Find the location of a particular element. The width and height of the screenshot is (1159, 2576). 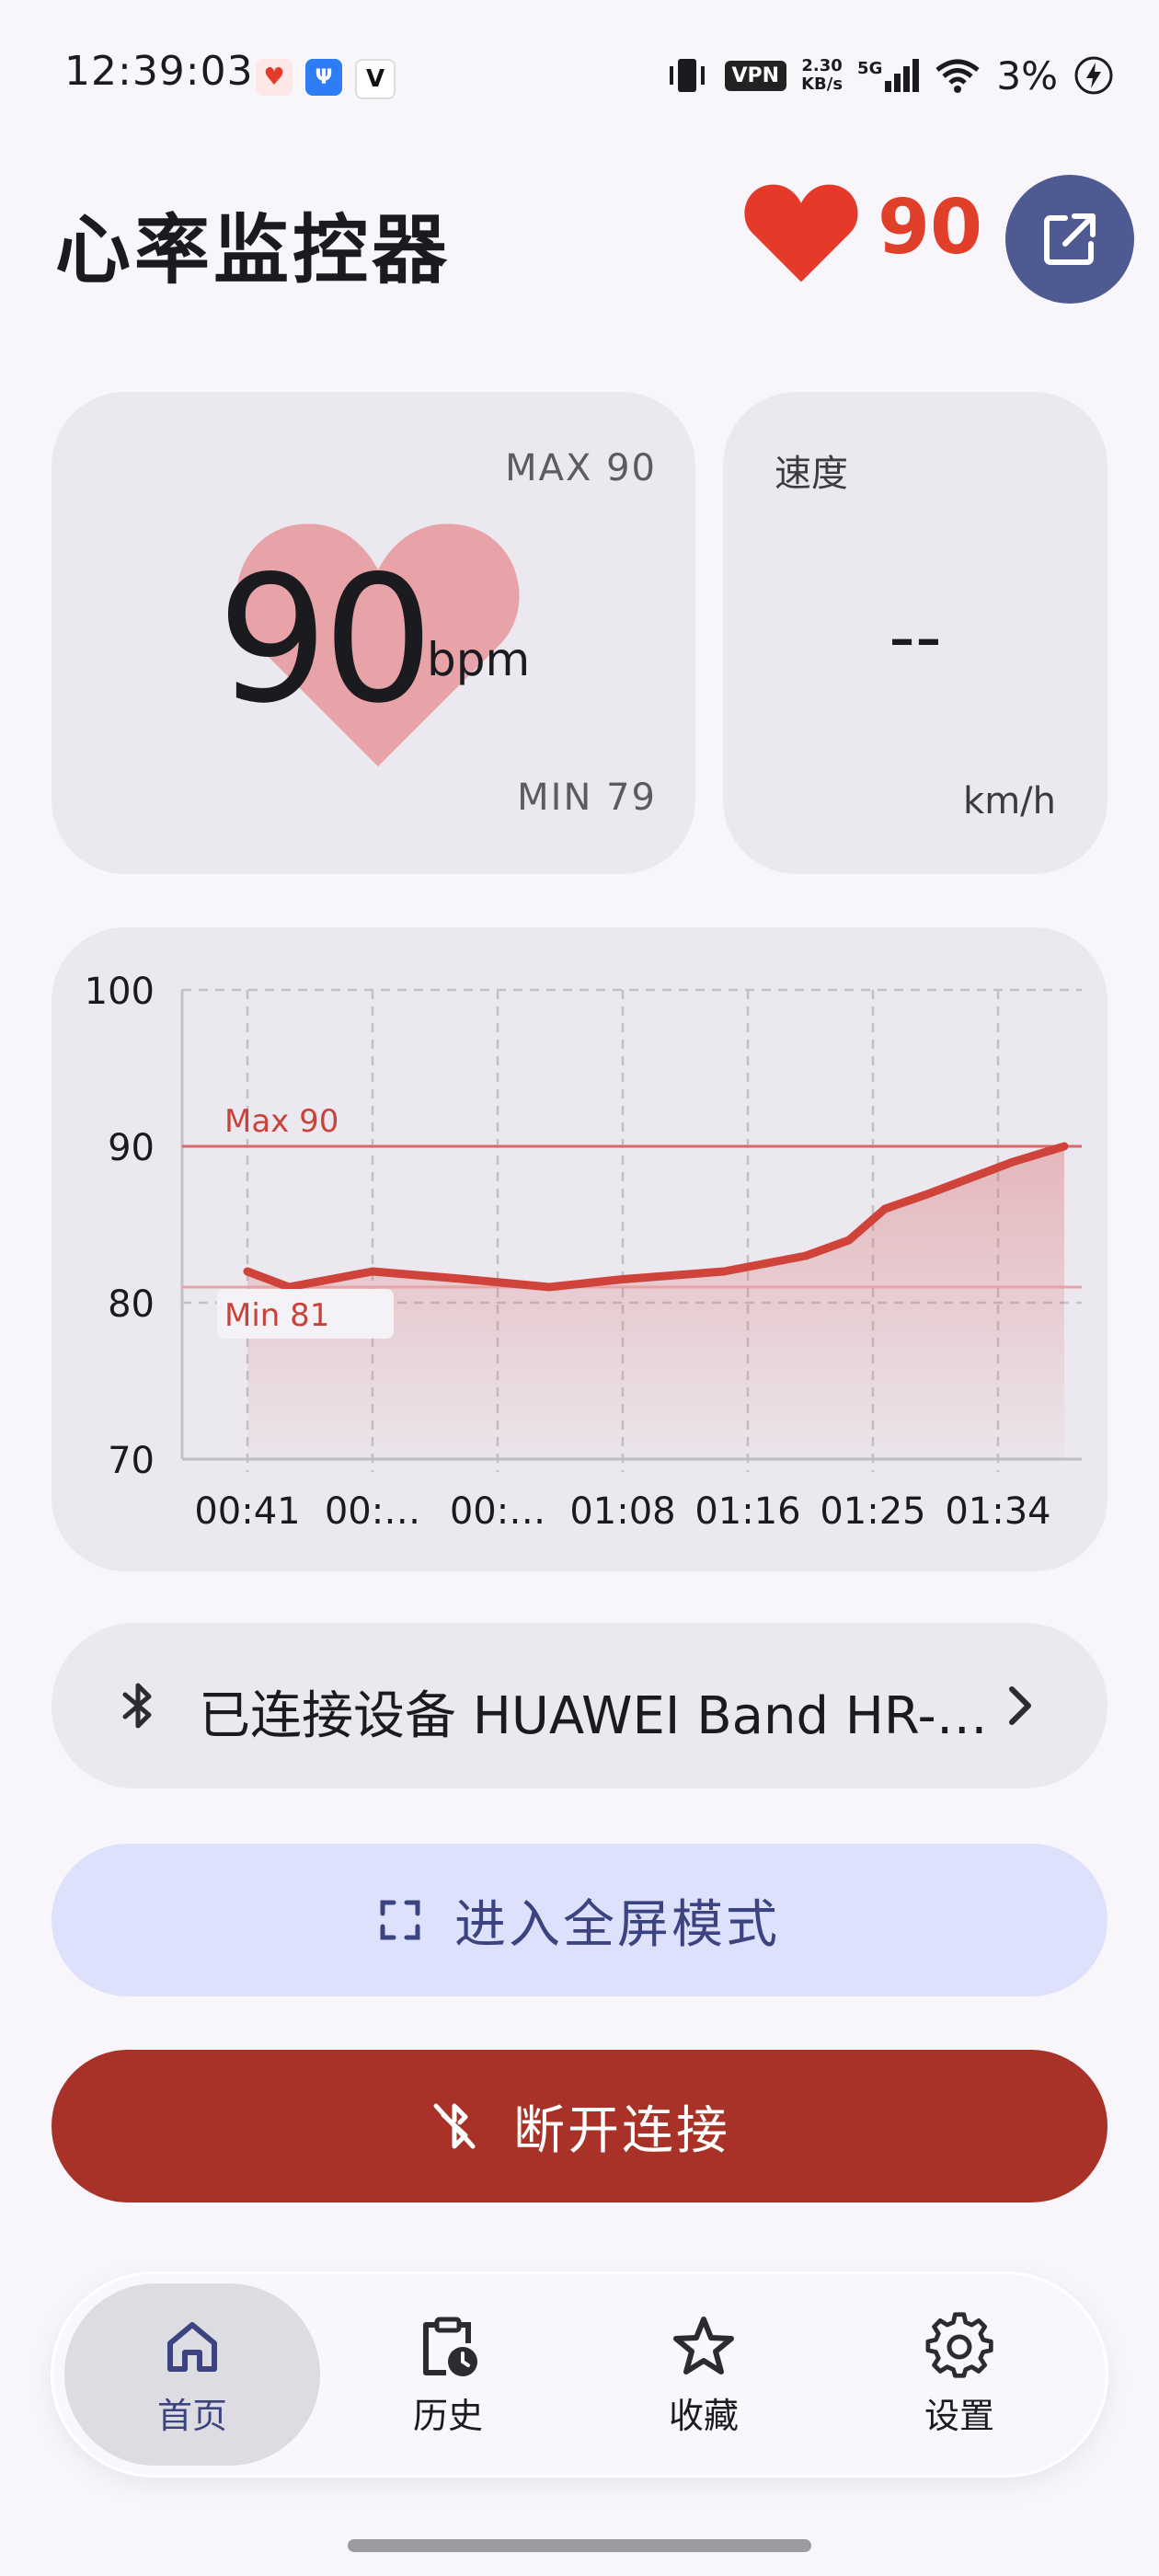

nav-label-history: 历史 is located at coordinates (447, 2415).